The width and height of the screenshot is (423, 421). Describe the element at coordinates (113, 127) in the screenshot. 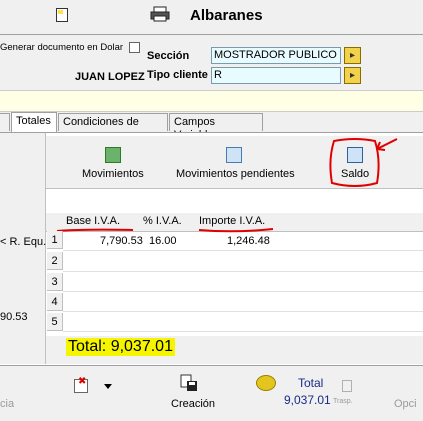

I see `tab-condiciones-pago: Condiciones de pago` at that location.